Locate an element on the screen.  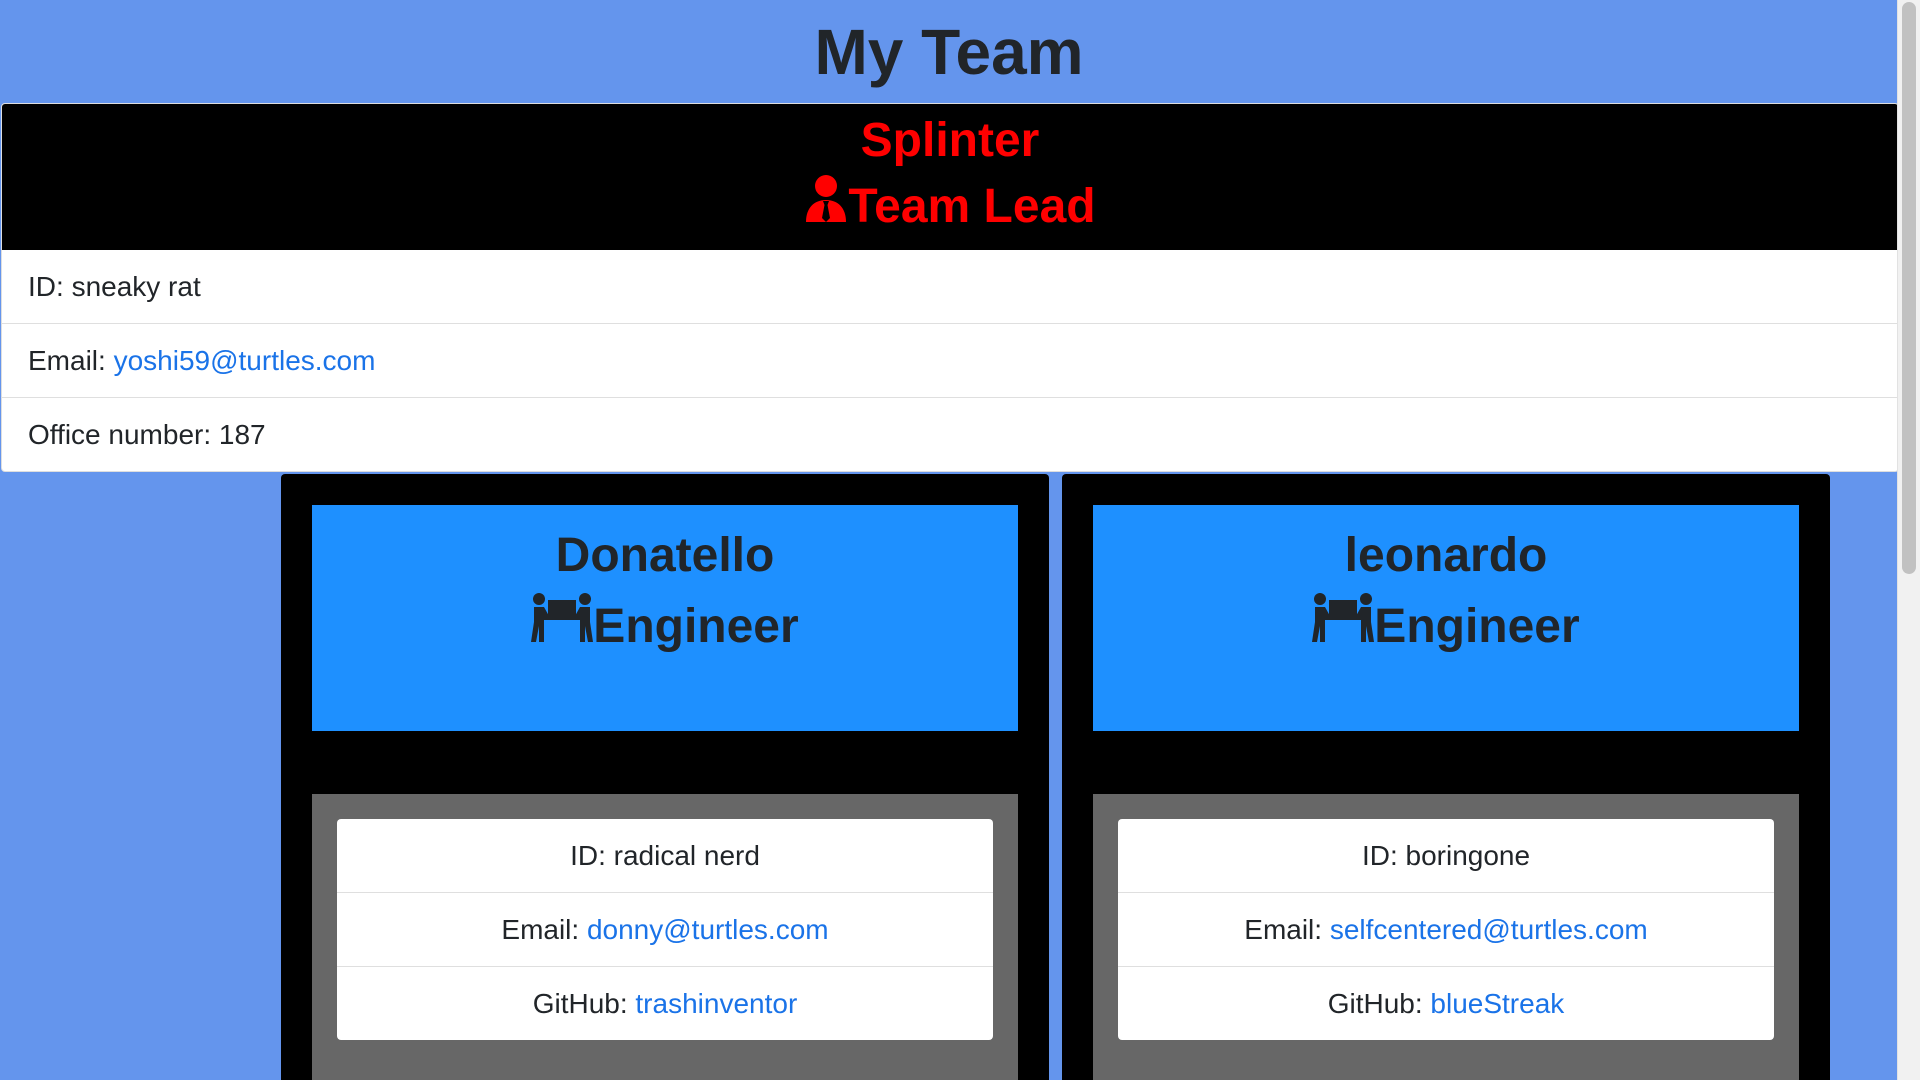
engineer-email-link: donny@turtles.com is located at coordinates (708, 930).